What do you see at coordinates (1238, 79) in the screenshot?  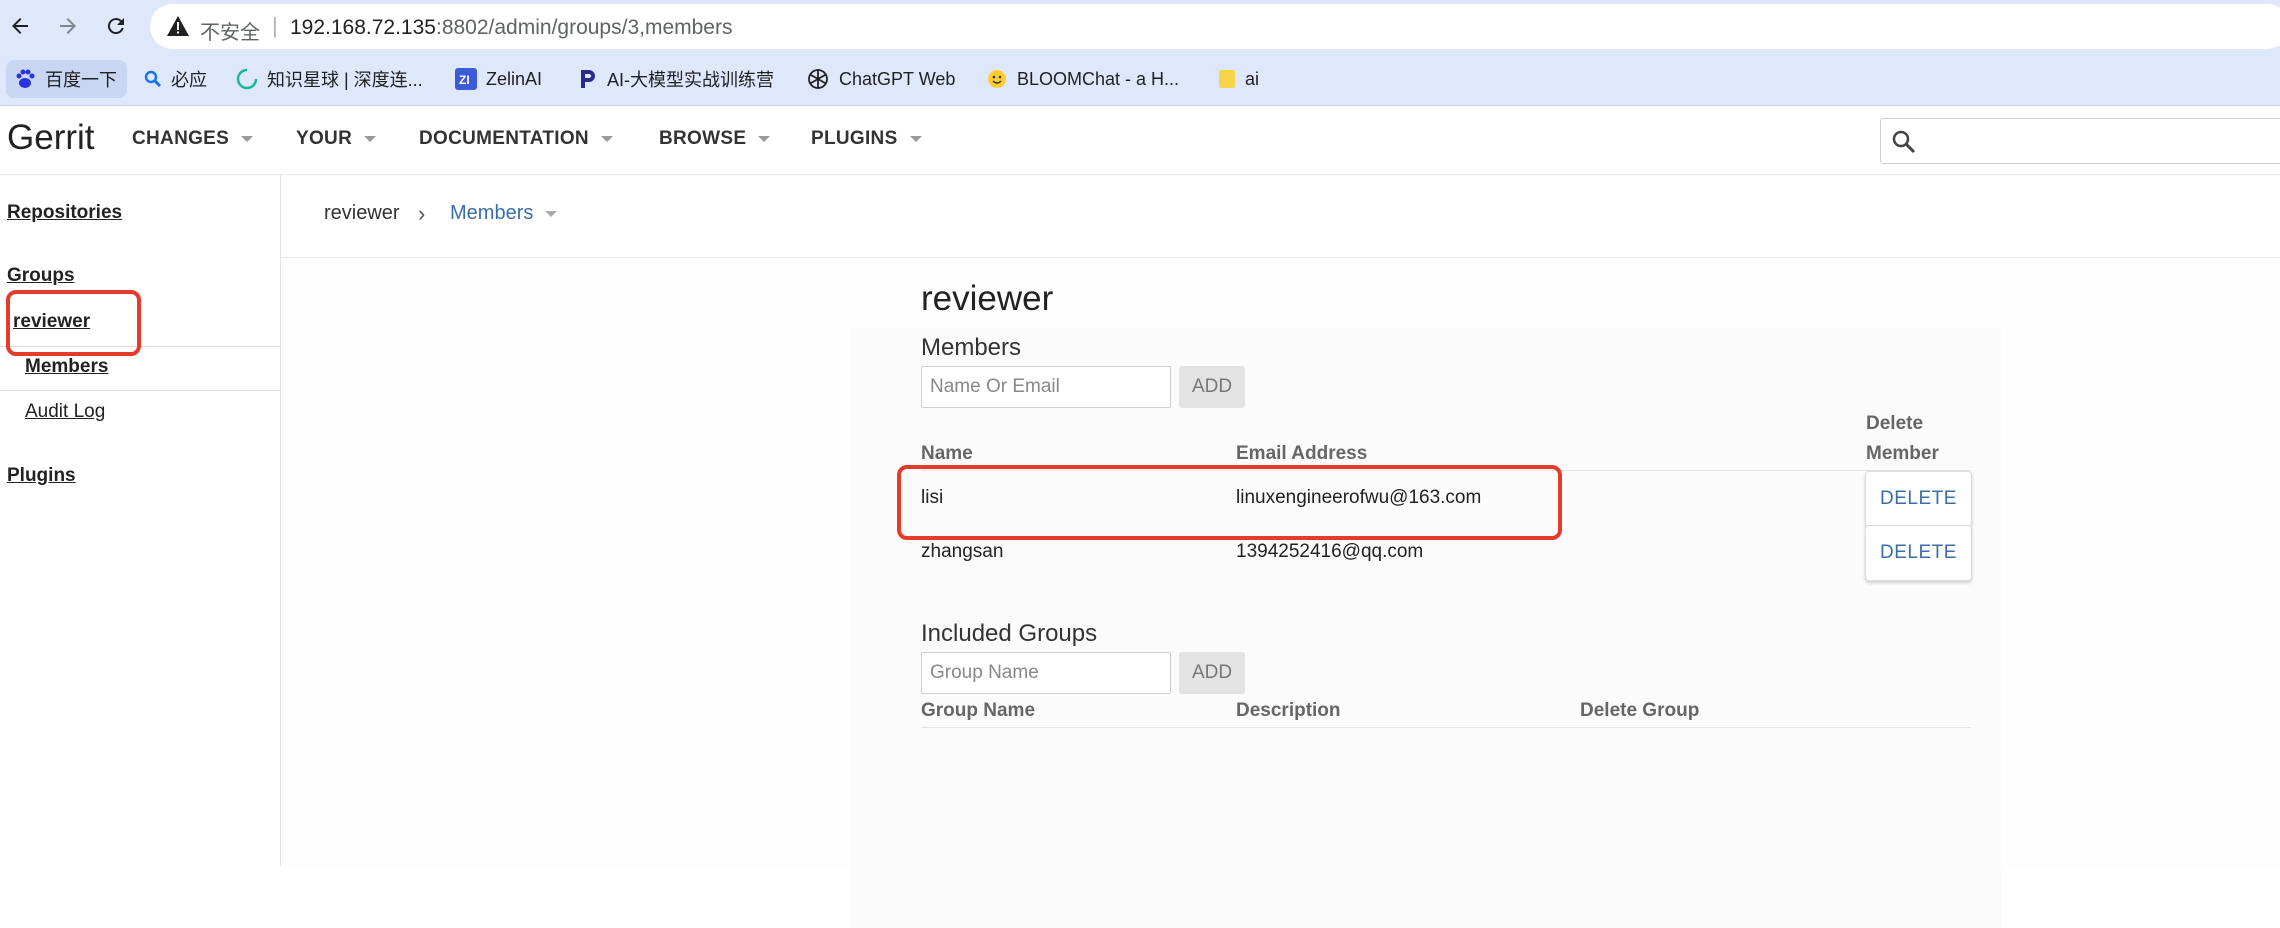 I see `bookmark-ai-folder: ai` at bounding box center [1238, 79].